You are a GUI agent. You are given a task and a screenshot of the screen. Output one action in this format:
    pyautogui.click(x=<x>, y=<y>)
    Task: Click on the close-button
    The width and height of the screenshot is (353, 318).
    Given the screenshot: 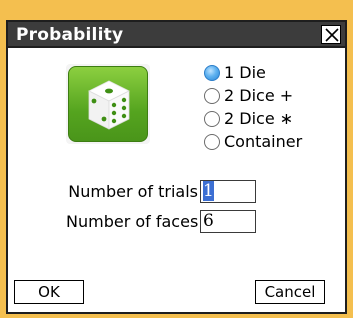 What is the action you would take?
    pyautogui.click(x=331, y=34)
    